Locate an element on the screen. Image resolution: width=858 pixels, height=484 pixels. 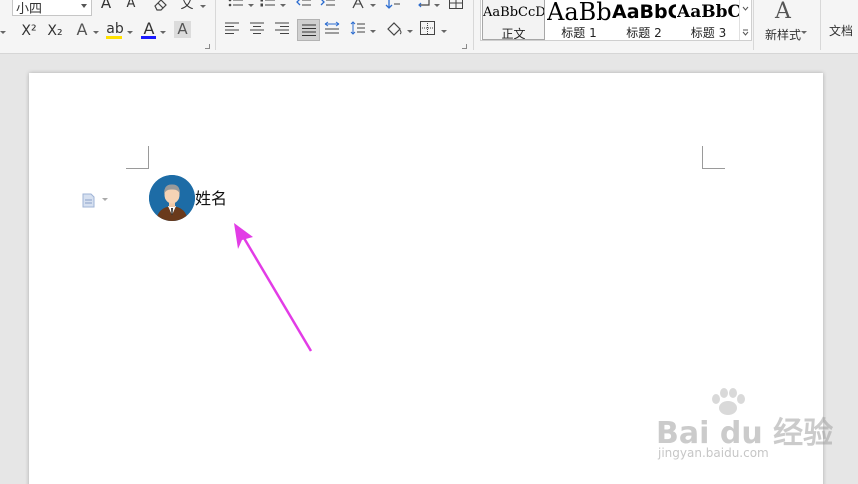
font-color-bar is located at coordinates (148, 37).